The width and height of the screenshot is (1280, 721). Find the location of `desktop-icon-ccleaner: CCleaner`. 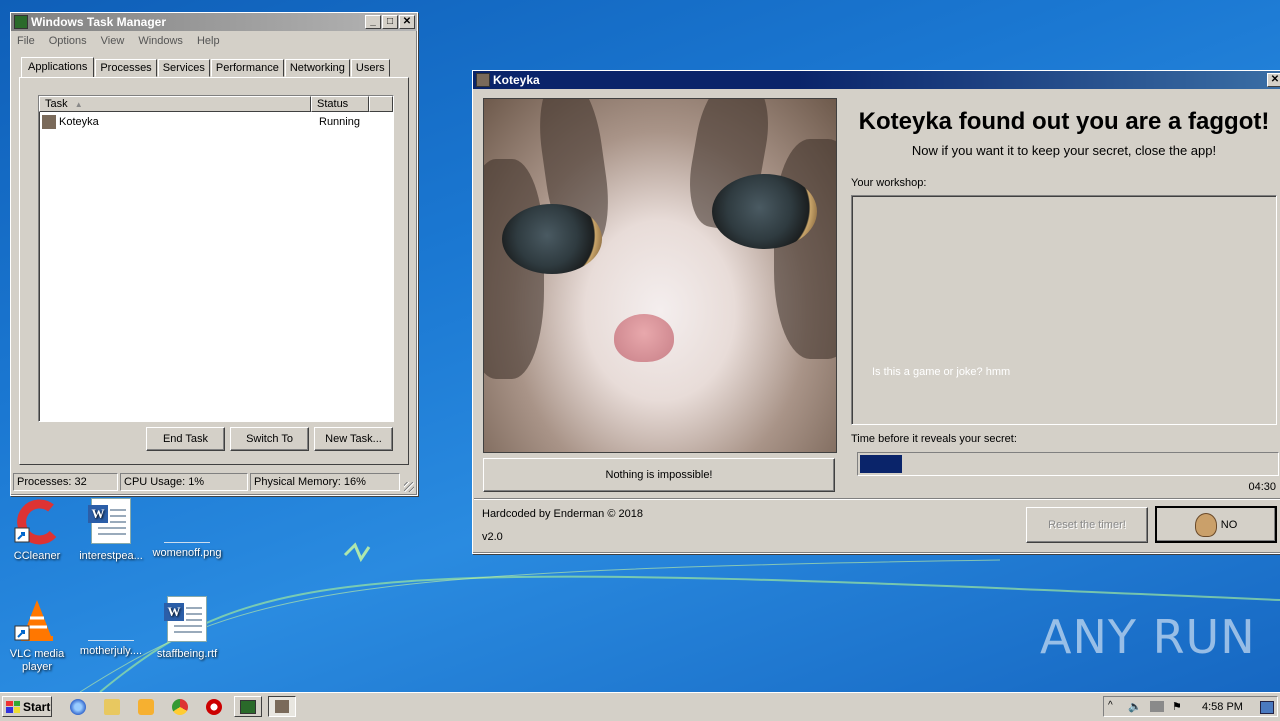

desktop-icon-ccleaner: CCleaner is located at coordinates (37, 530).